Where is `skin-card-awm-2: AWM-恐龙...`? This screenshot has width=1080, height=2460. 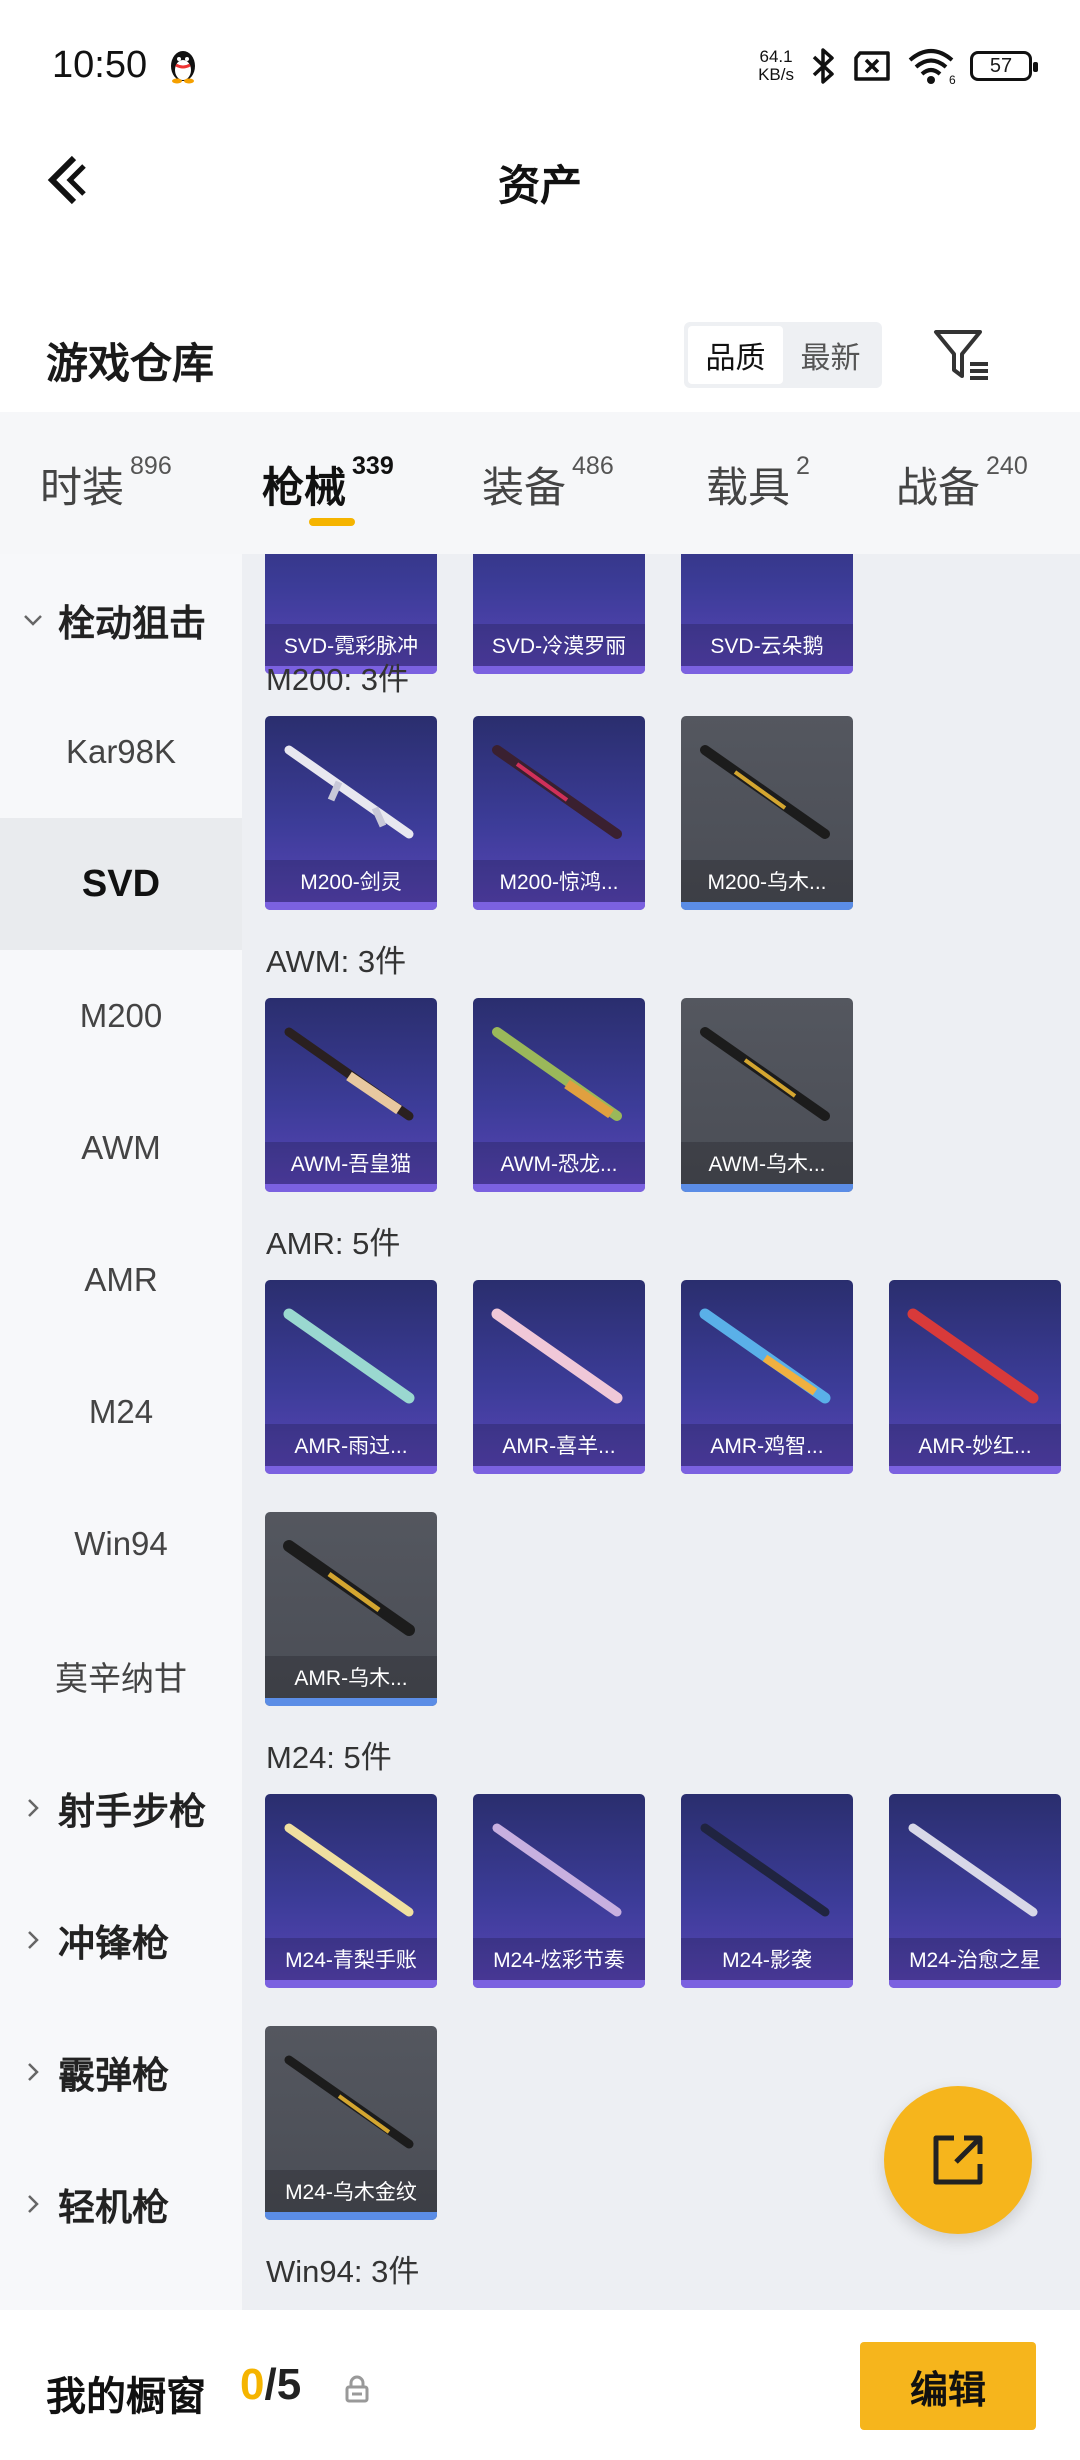
skin-card-awm-2: AWM-恐龙... is located at coordinates (559, 1095).